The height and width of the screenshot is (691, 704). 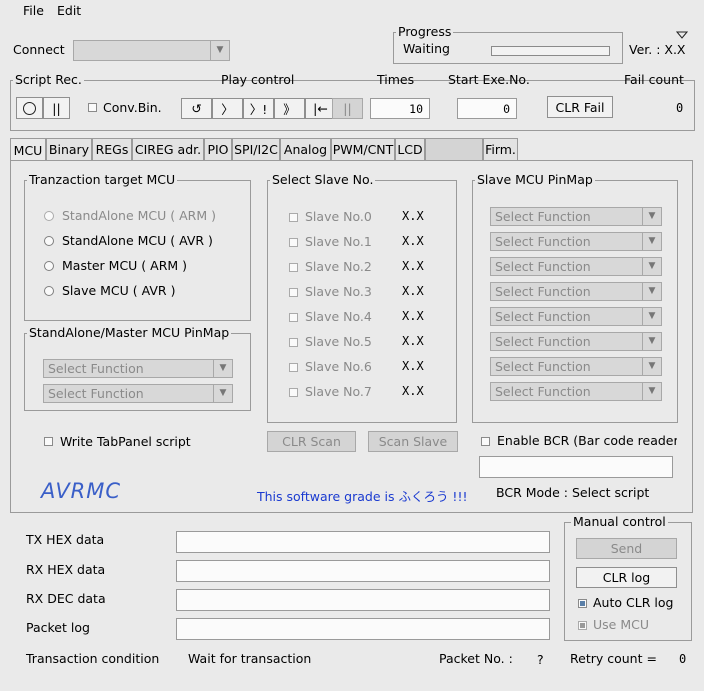 What do you see at coordinates (258, 79) in the screenshot?
I see `play-control-title: Play control` at bounding box center [258, 79].